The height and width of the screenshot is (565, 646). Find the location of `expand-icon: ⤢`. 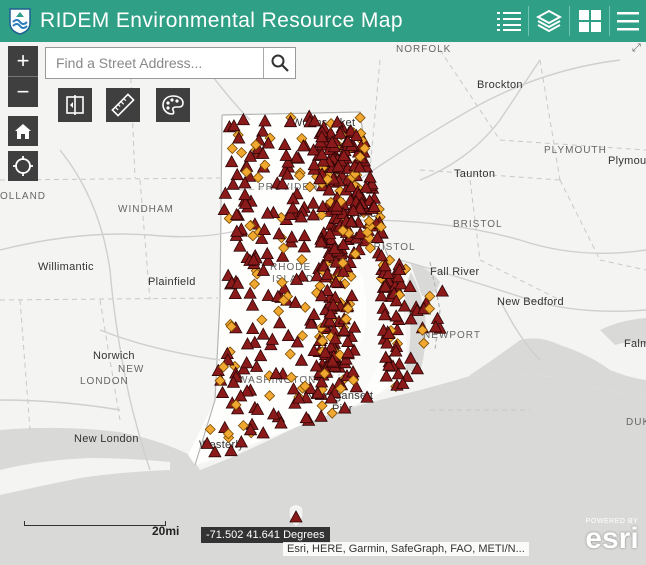

expand-icon: ⤢ is located at coordinates (636, 48).